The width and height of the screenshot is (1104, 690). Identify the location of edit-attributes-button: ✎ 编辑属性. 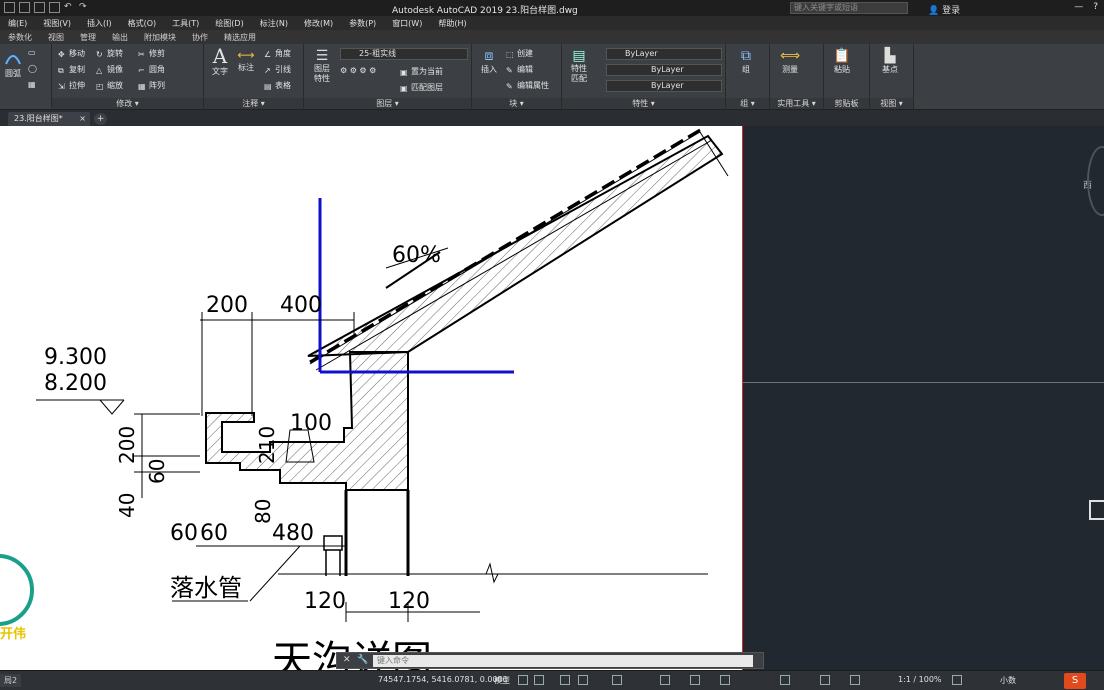
(527, 85).